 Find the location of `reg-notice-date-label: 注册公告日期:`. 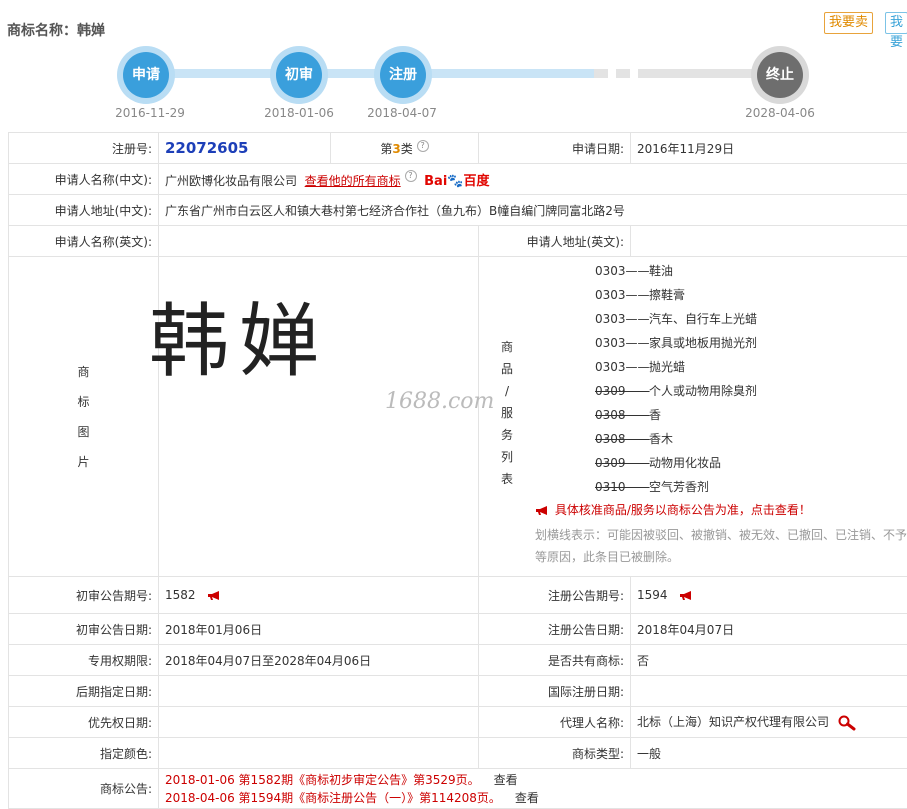

reg-notice-date-label: 注册公告日期: is located at coordinates (555, 629).